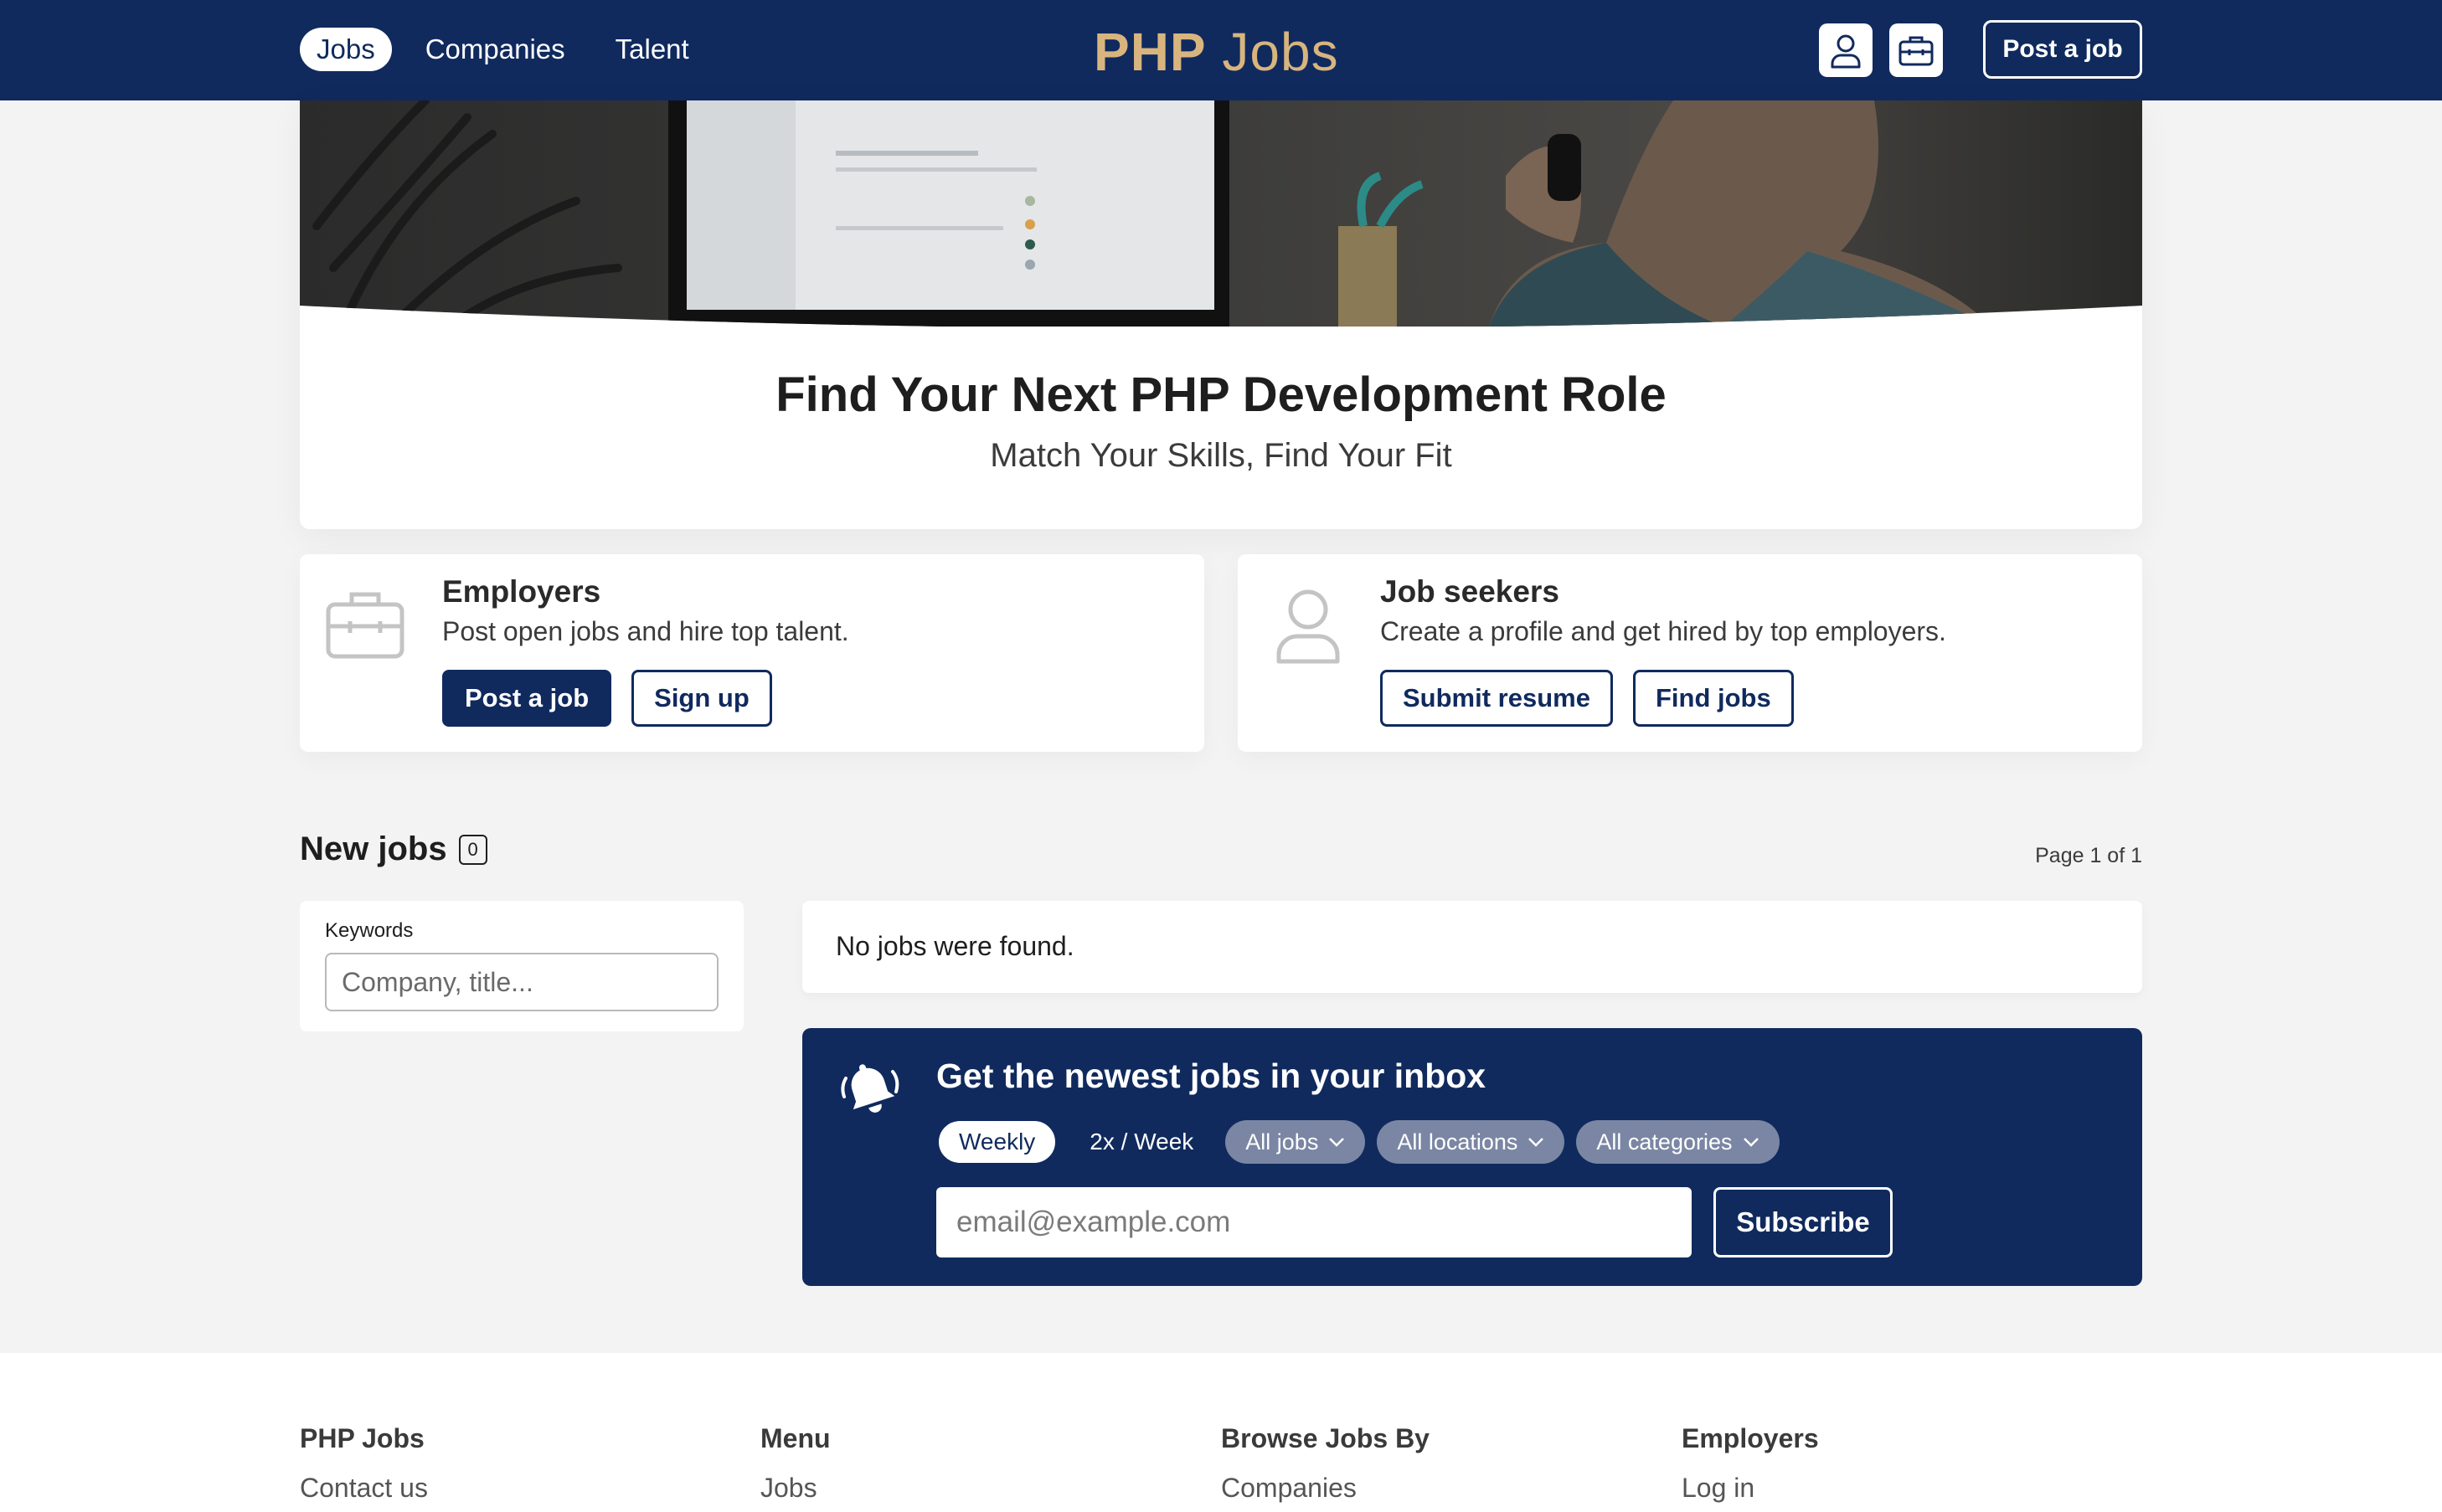 This screenshot has height=1512, width=2442. I want to click on employers-actions: Post a job Sign up, so click(607, 698).